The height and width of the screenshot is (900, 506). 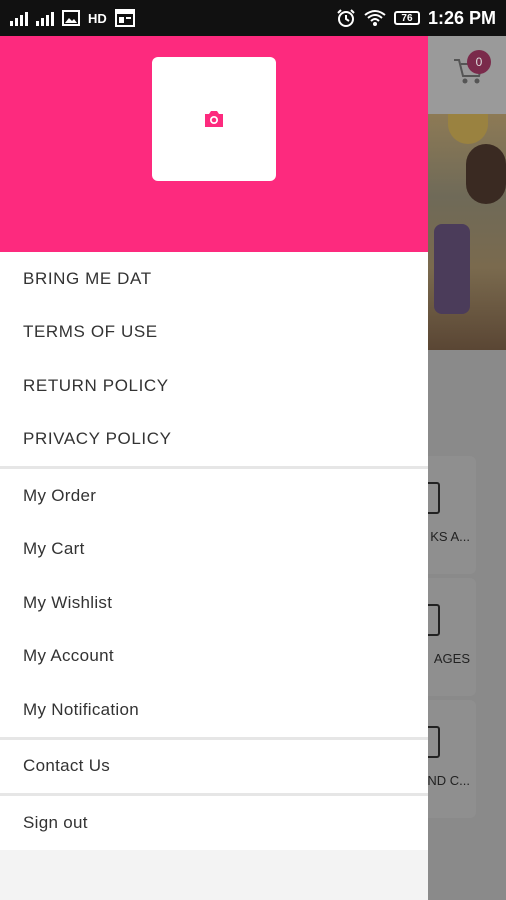 I want to click on menu-item-return-policy: RETURN POLICY, so click(x=214, y=386).